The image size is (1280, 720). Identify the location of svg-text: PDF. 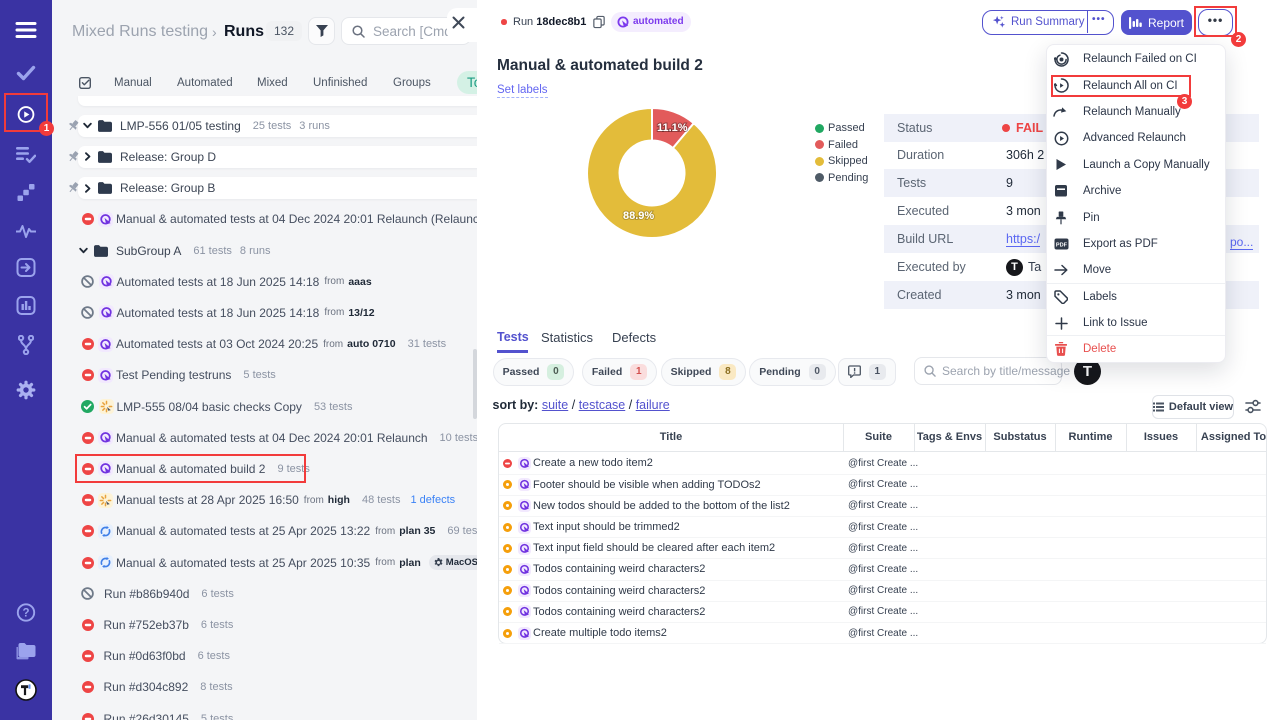
(1061, 246).